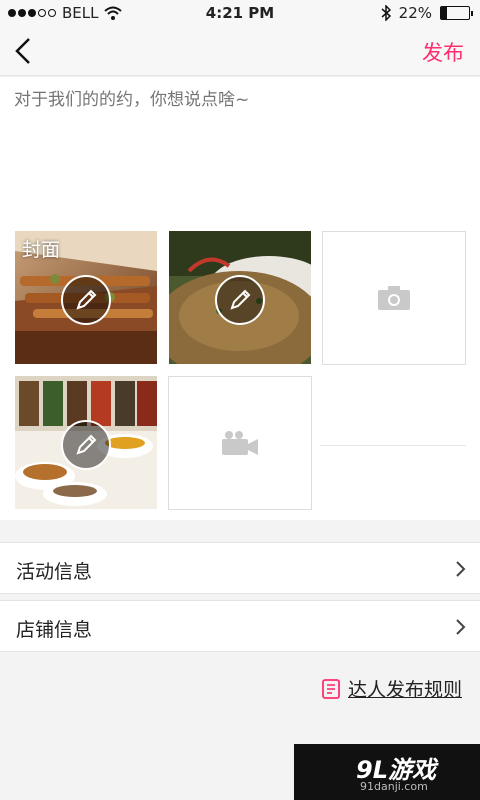 The height and width of the screenshot is (800, 480). What do you see at coordinates (240, 568) in the screenshot?
I see `activity-info-row: 活动信息` at bounding box center [240, 568].